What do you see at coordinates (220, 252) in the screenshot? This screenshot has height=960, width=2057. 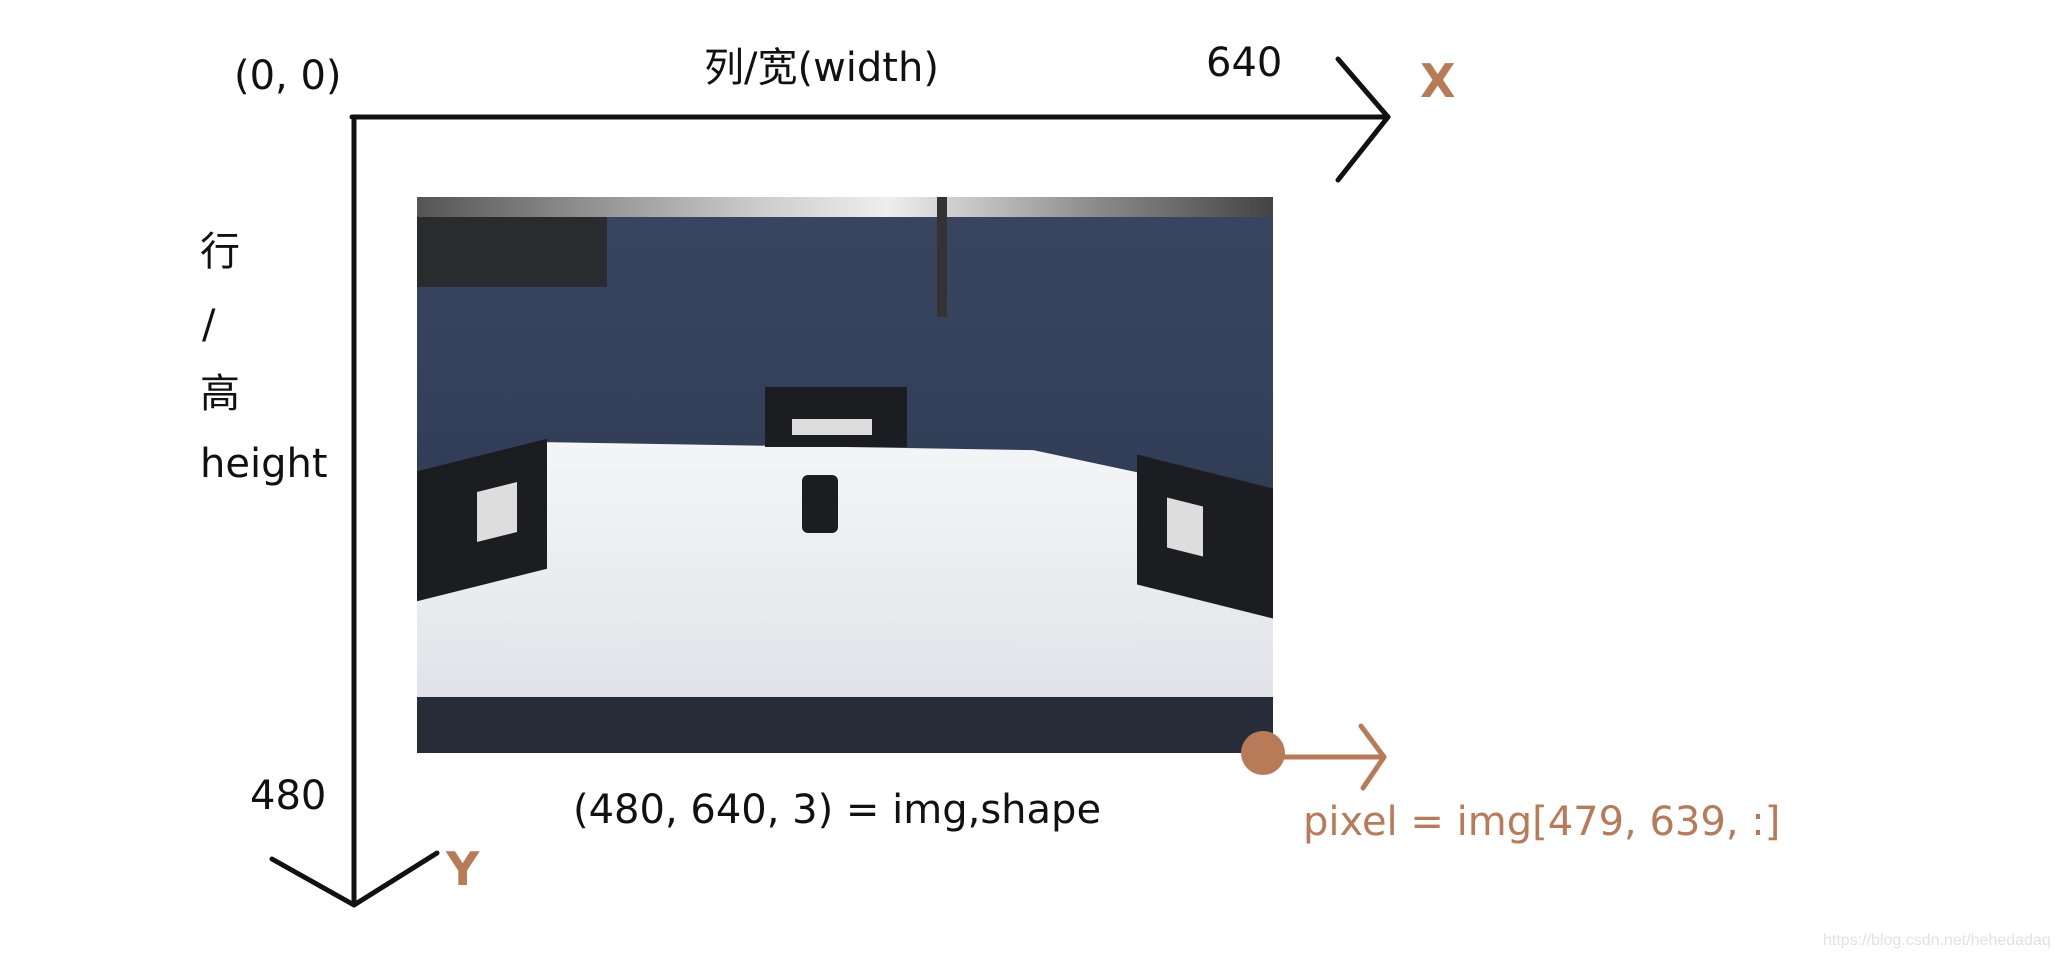 I see `y-axis-title-line-1: 行` at bounding box center [220, 252].